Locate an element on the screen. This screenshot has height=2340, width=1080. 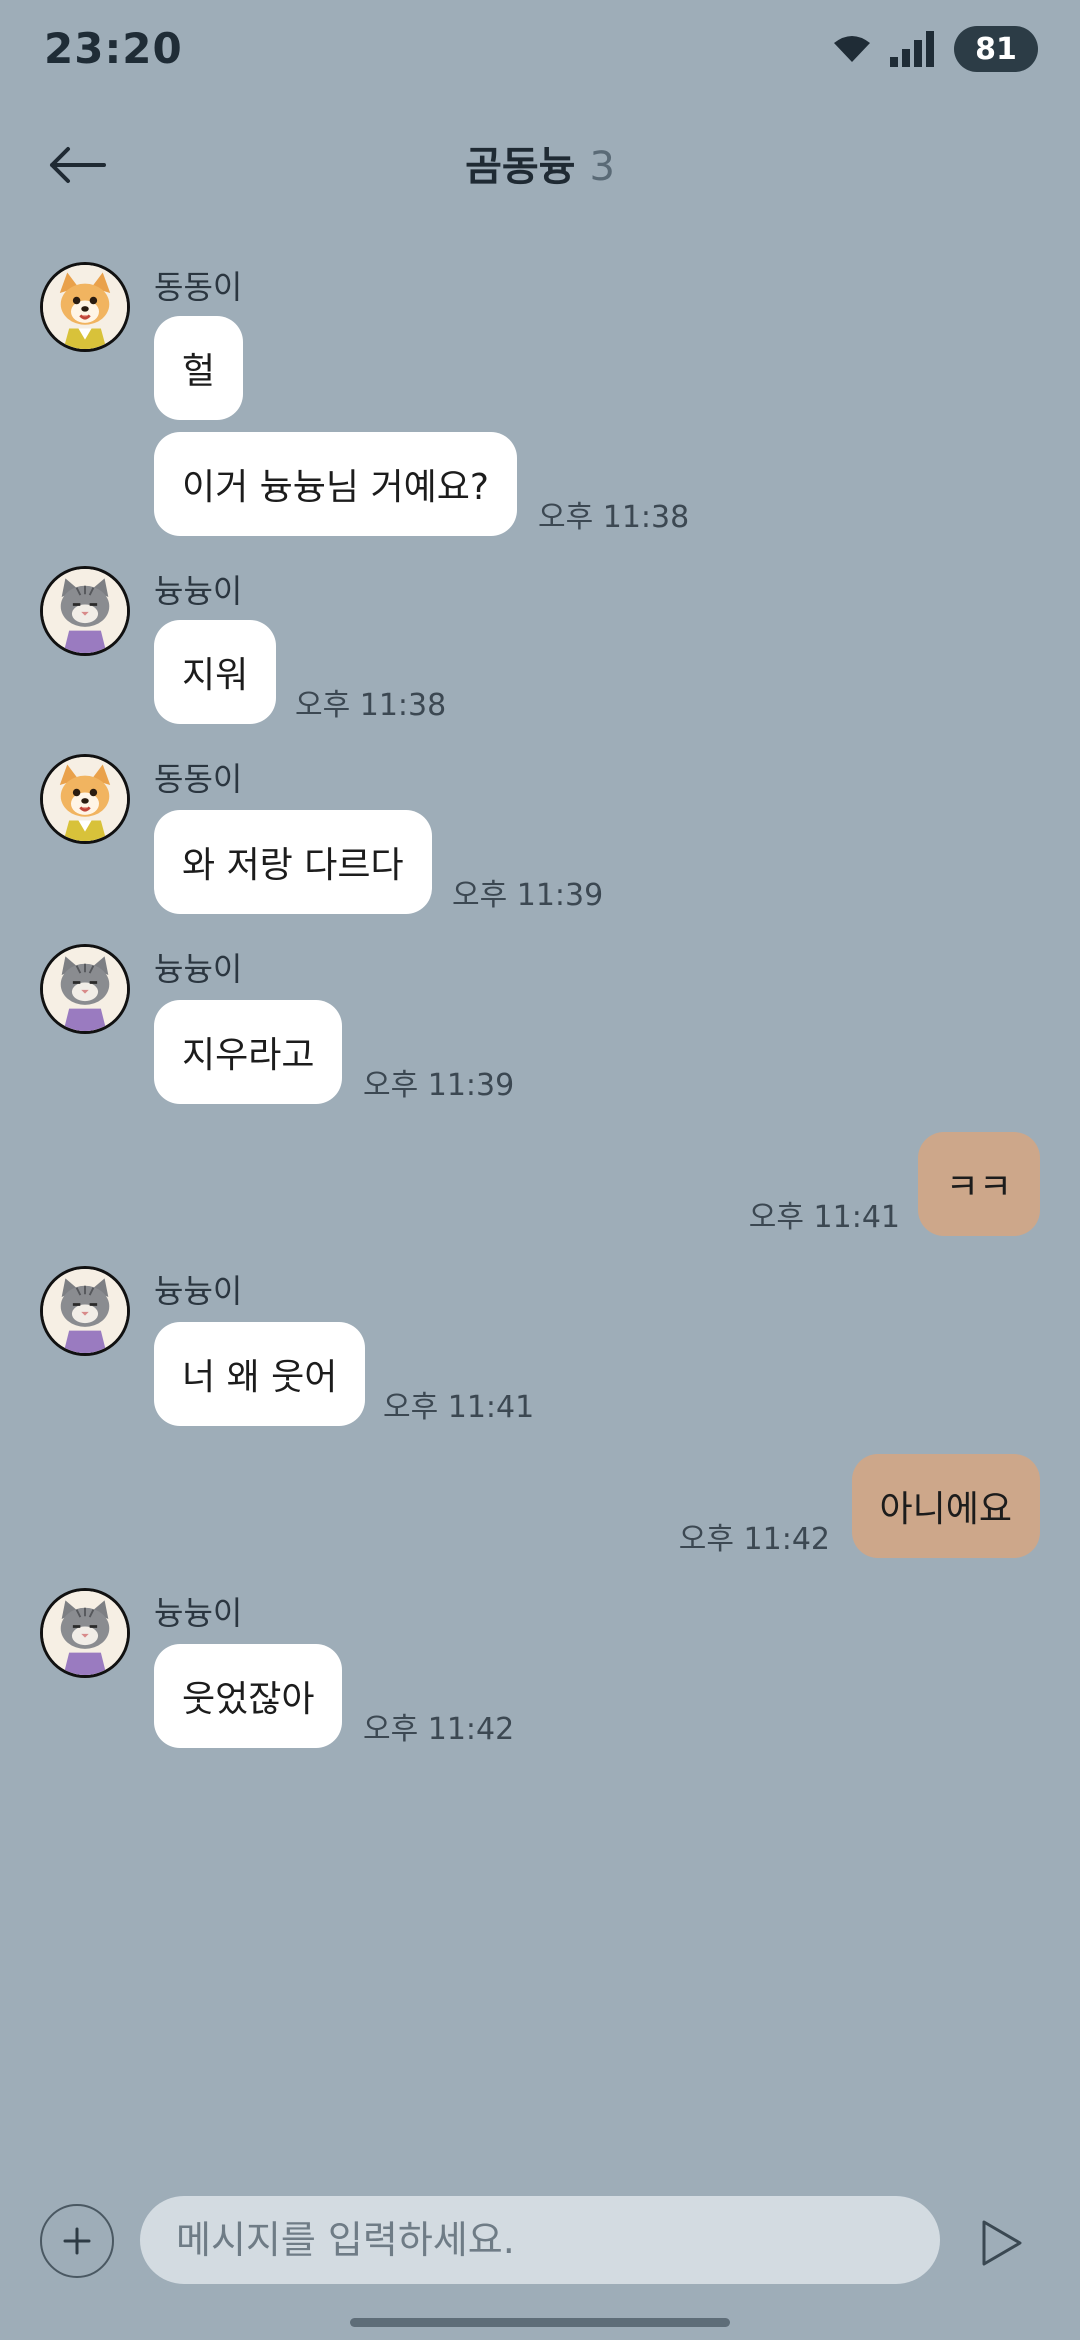
signal-icon is located at coordinates (912, 49).